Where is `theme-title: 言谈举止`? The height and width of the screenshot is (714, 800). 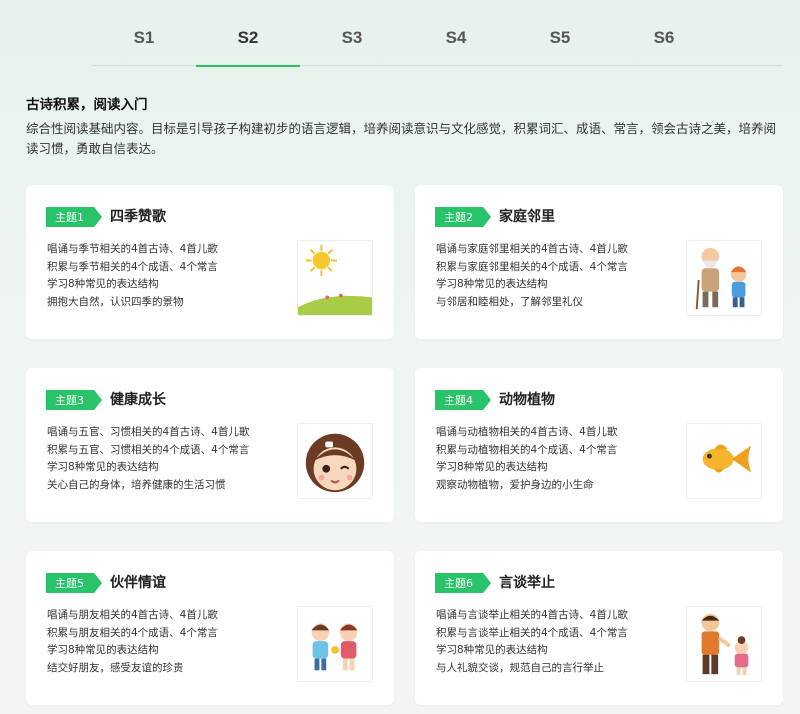
theme-title: 言谈举止 is located at coordinates (527, 583).